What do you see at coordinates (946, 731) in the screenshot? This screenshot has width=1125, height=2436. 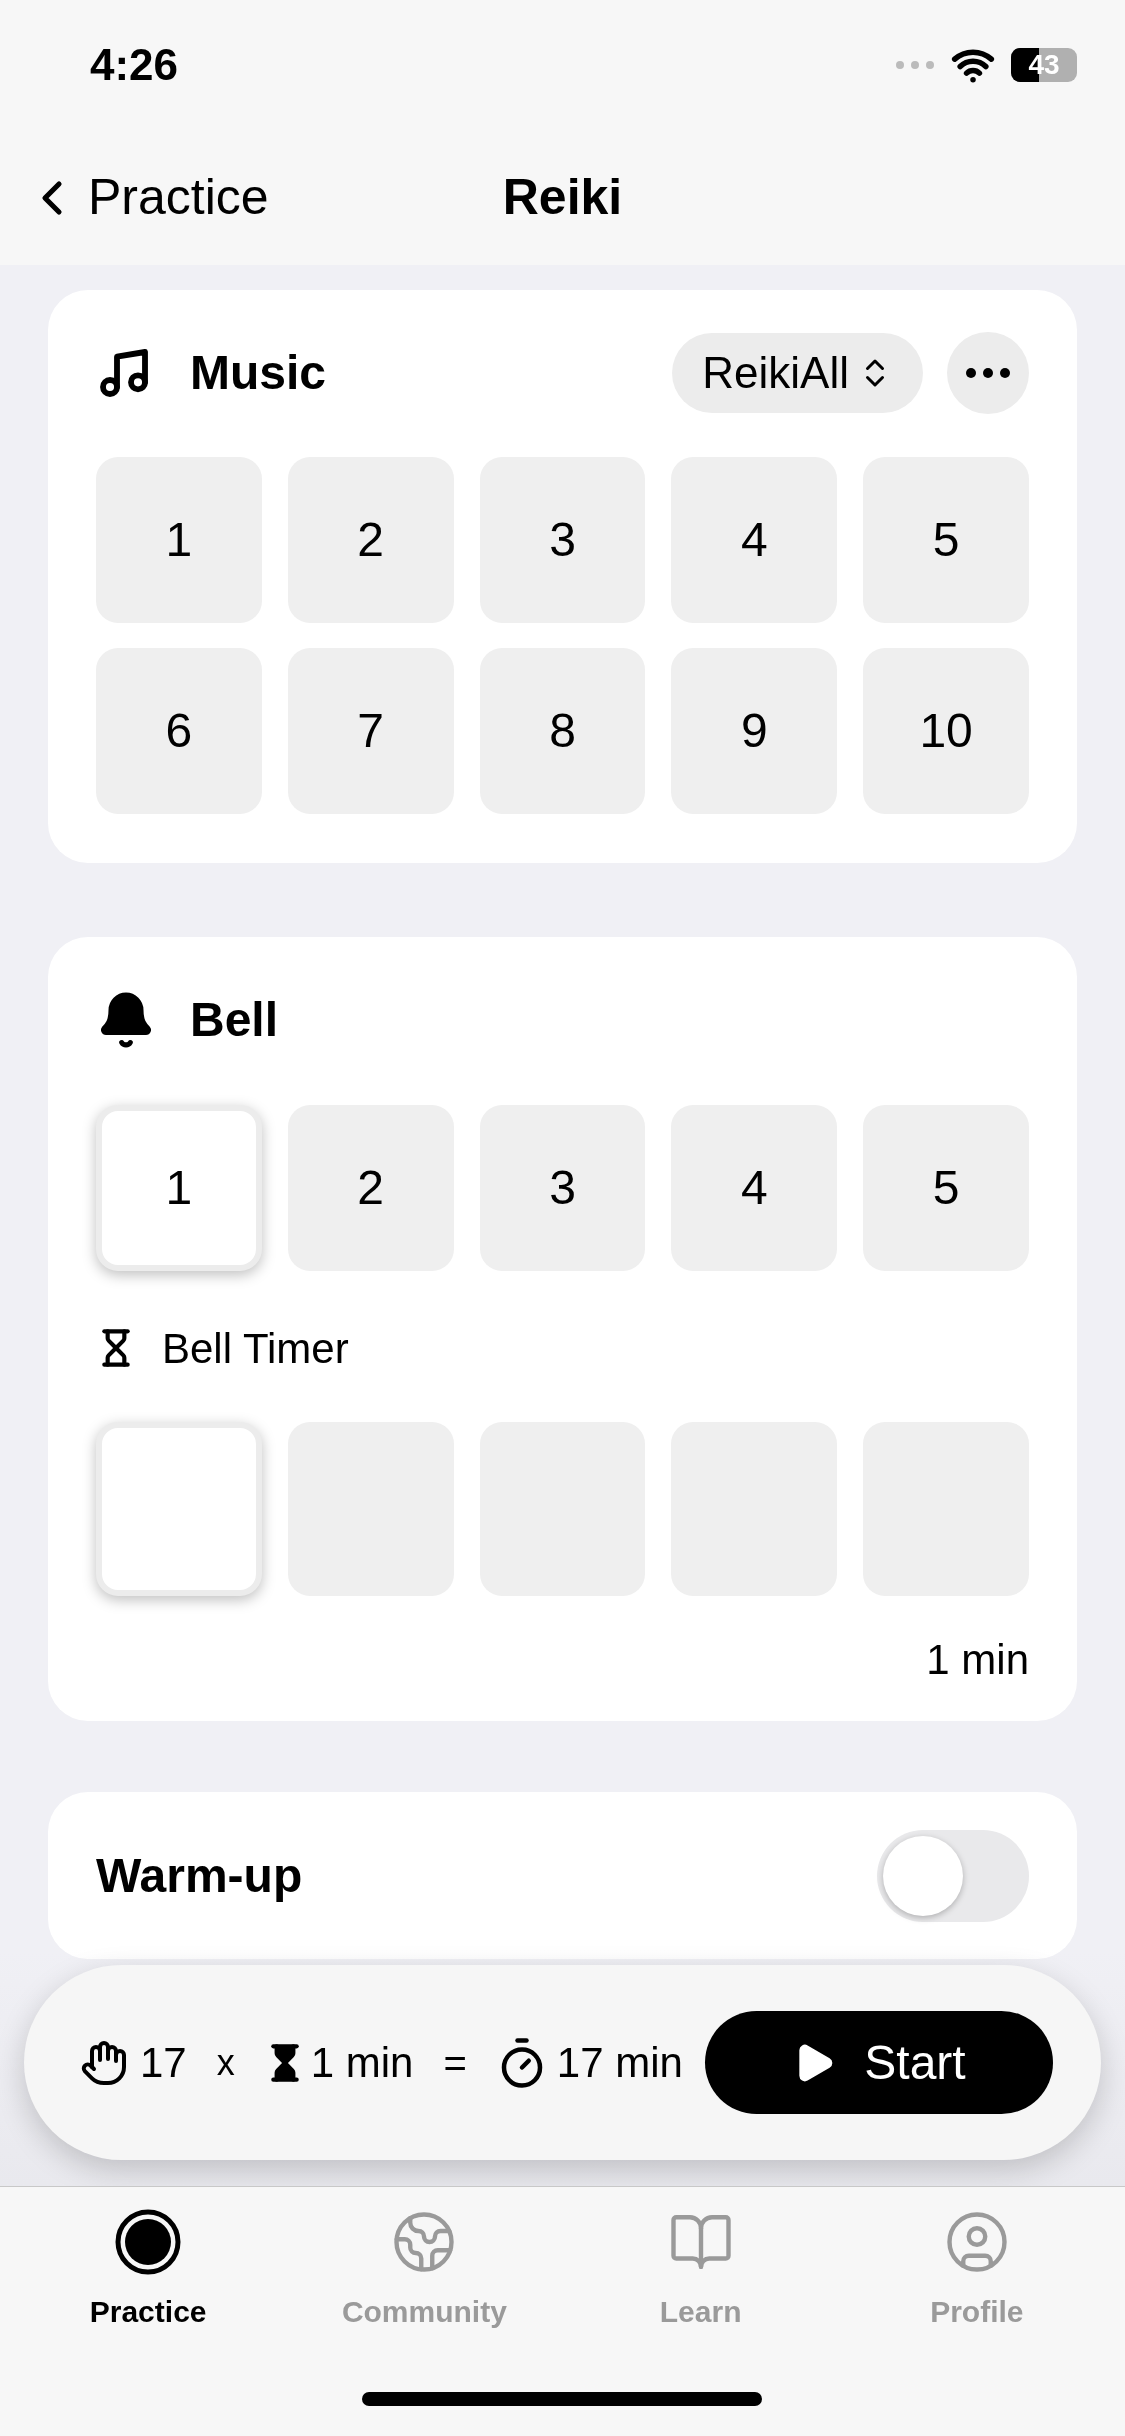 I see `option-tile: 10` at bounding box center [946, 731].